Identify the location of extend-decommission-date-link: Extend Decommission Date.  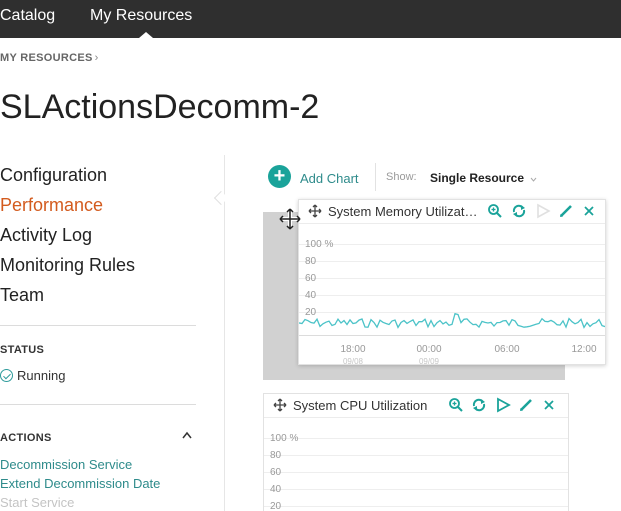
(80, 483).